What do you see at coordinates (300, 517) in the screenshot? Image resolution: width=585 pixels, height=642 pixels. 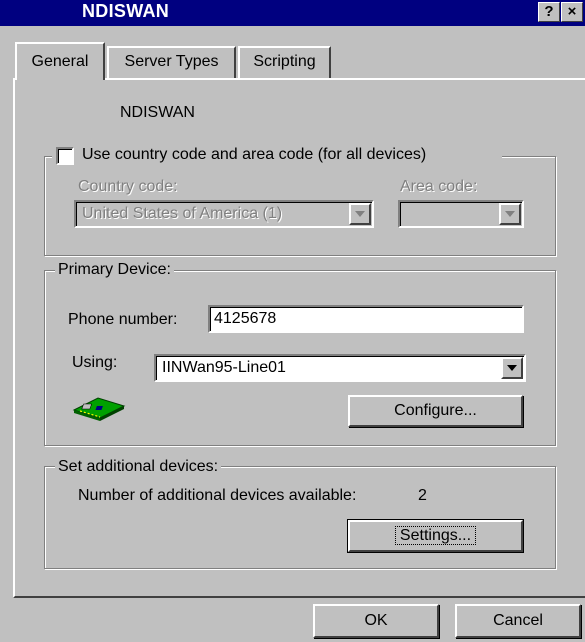 I see `additional-devices-group` at bounding box center [300, 517].